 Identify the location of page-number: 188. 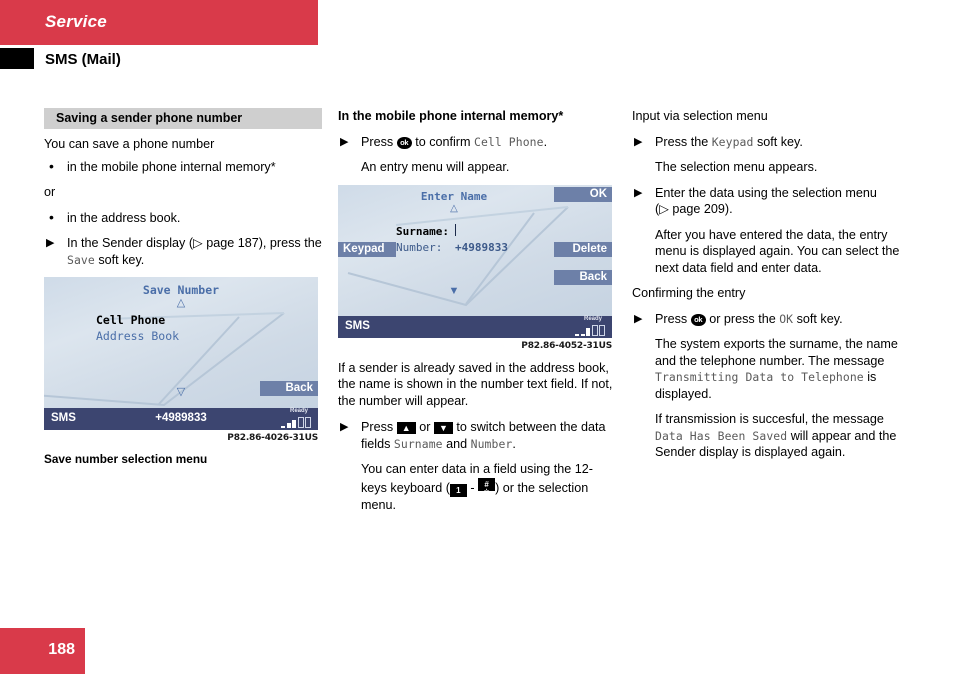
(61, 649).